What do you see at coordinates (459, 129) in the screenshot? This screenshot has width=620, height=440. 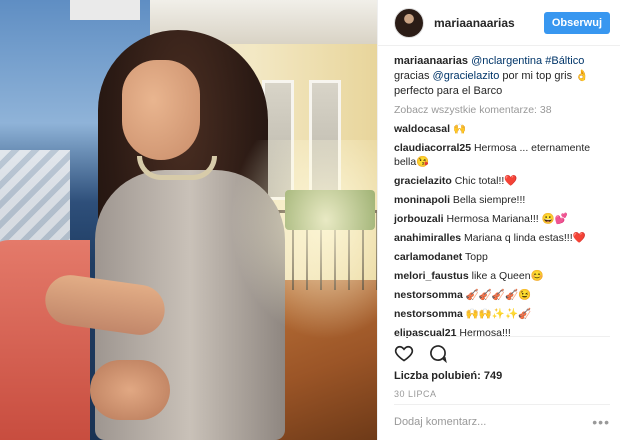 I see `comment-text: 🙌` at bounding box center [459, 129].